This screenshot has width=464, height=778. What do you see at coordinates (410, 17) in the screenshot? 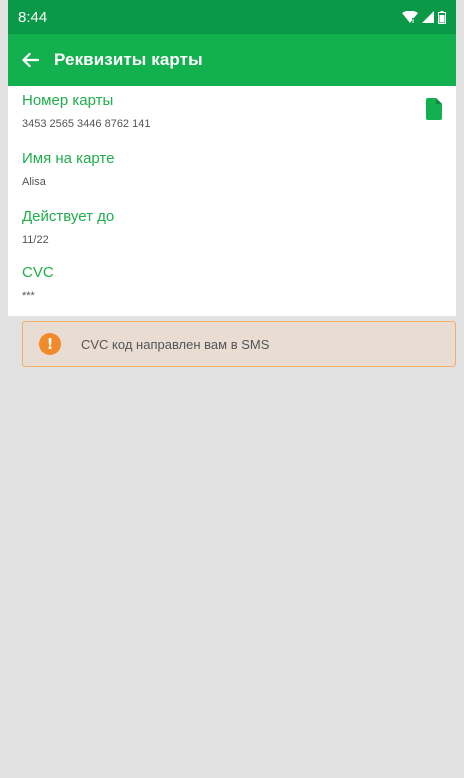
I see `wifi-icon` at bounding box center [410, 17].